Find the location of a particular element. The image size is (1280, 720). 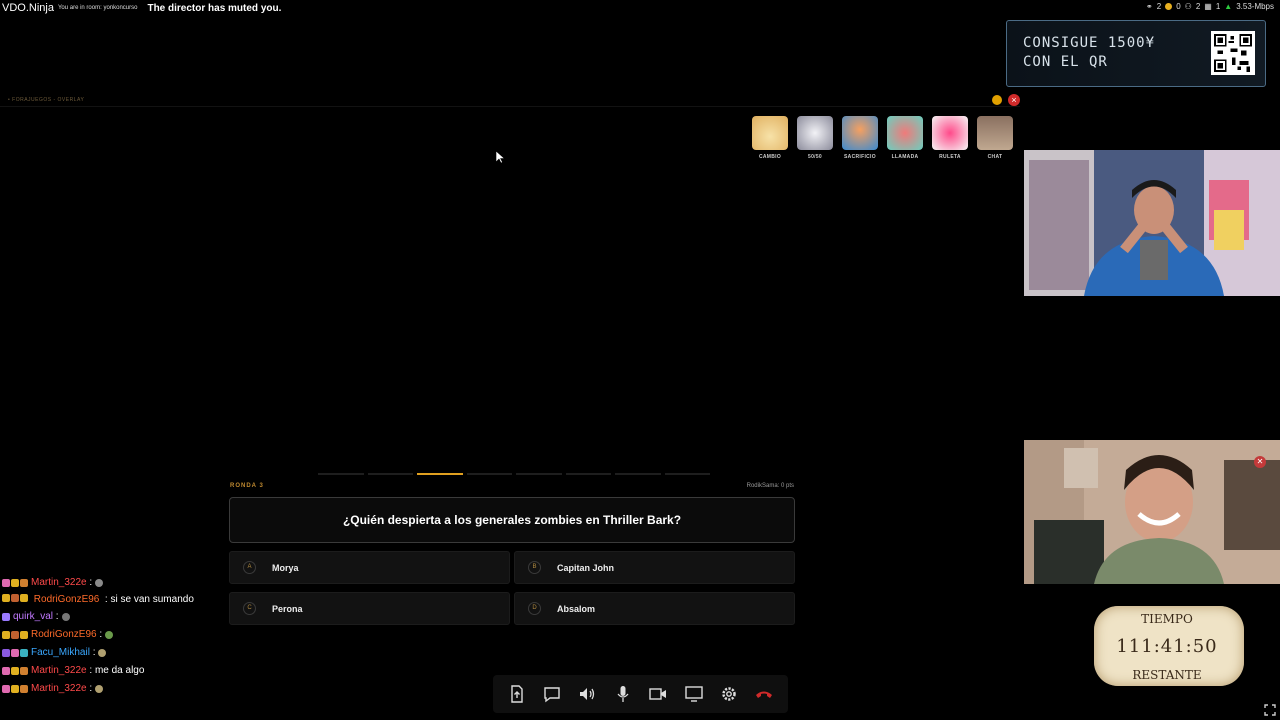

powerup-label: LLAMADA is located at coordinates (905, 157).